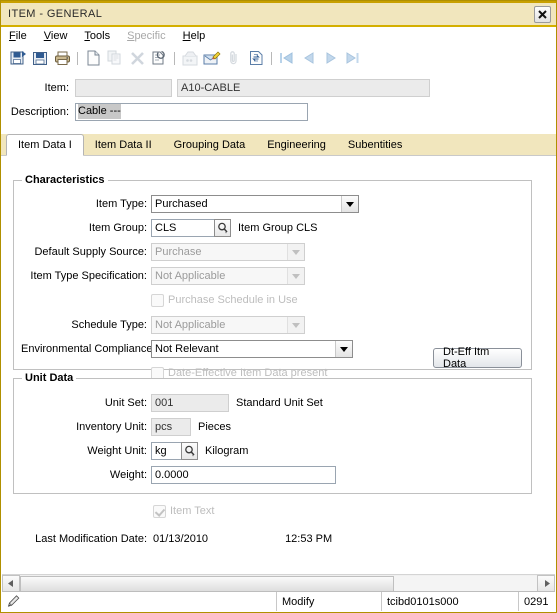 The image size is (557, 613). I want to click on close-icon, so click(542, 14).